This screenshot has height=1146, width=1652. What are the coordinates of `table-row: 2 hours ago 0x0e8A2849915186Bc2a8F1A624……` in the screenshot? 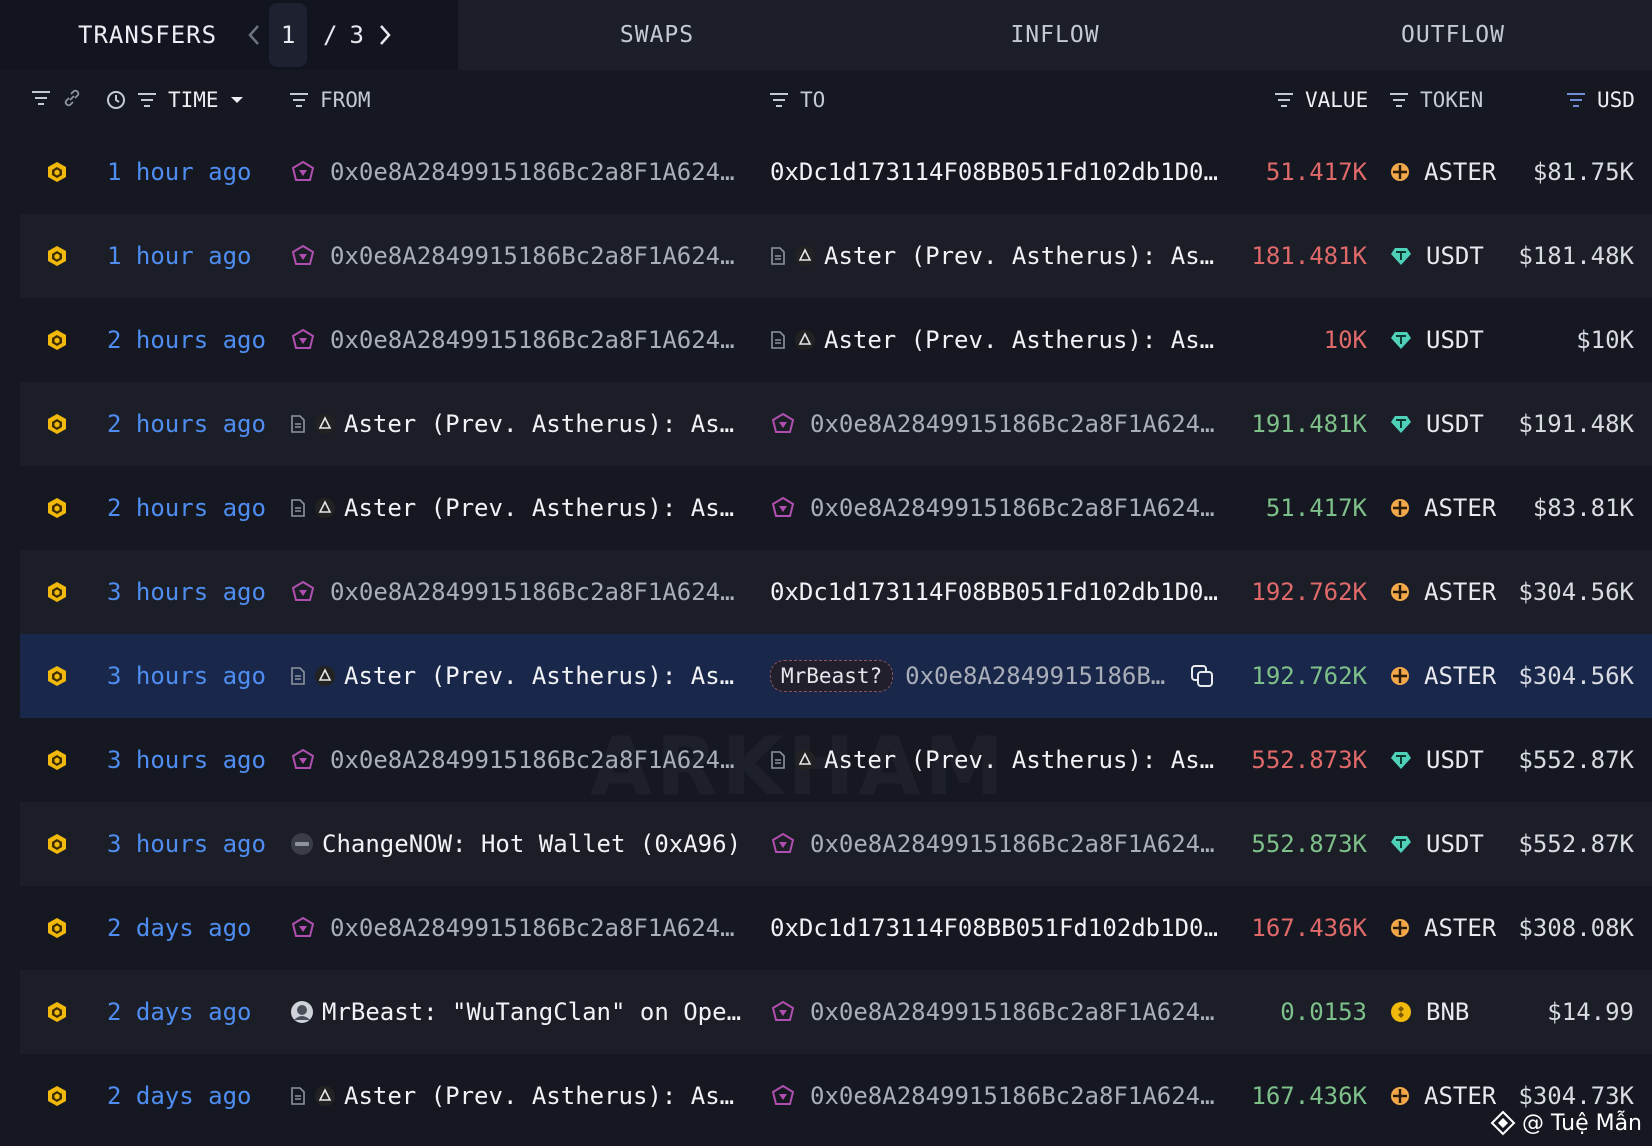 It's located at (826, 340).